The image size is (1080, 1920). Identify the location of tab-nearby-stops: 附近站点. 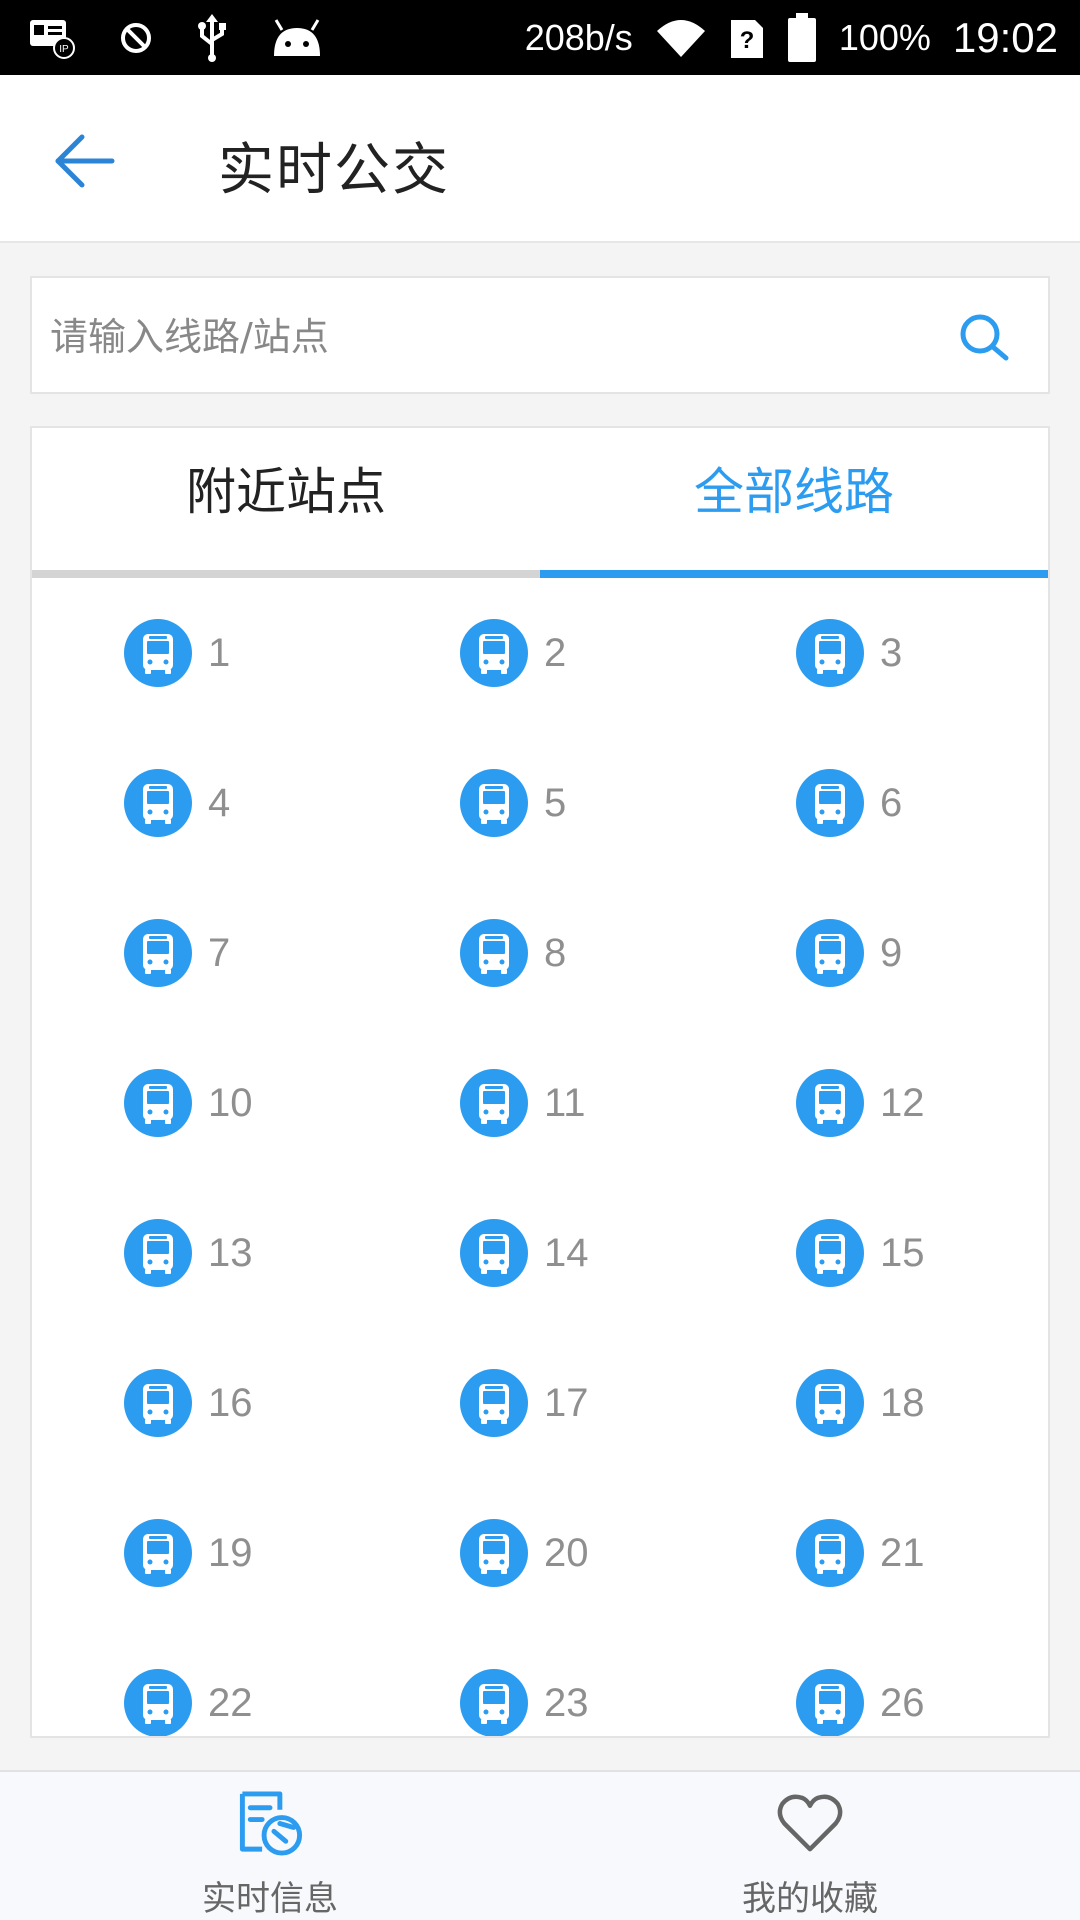
(286, 503).